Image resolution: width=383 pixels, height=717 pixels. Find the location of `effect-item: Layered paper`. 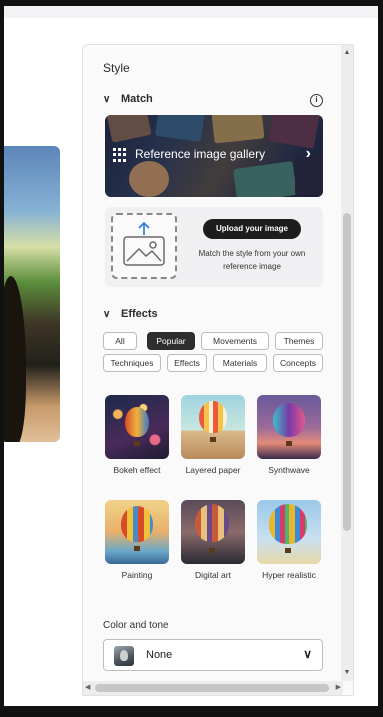

effect-item: Layered paper is located at coordinates (213, 435).